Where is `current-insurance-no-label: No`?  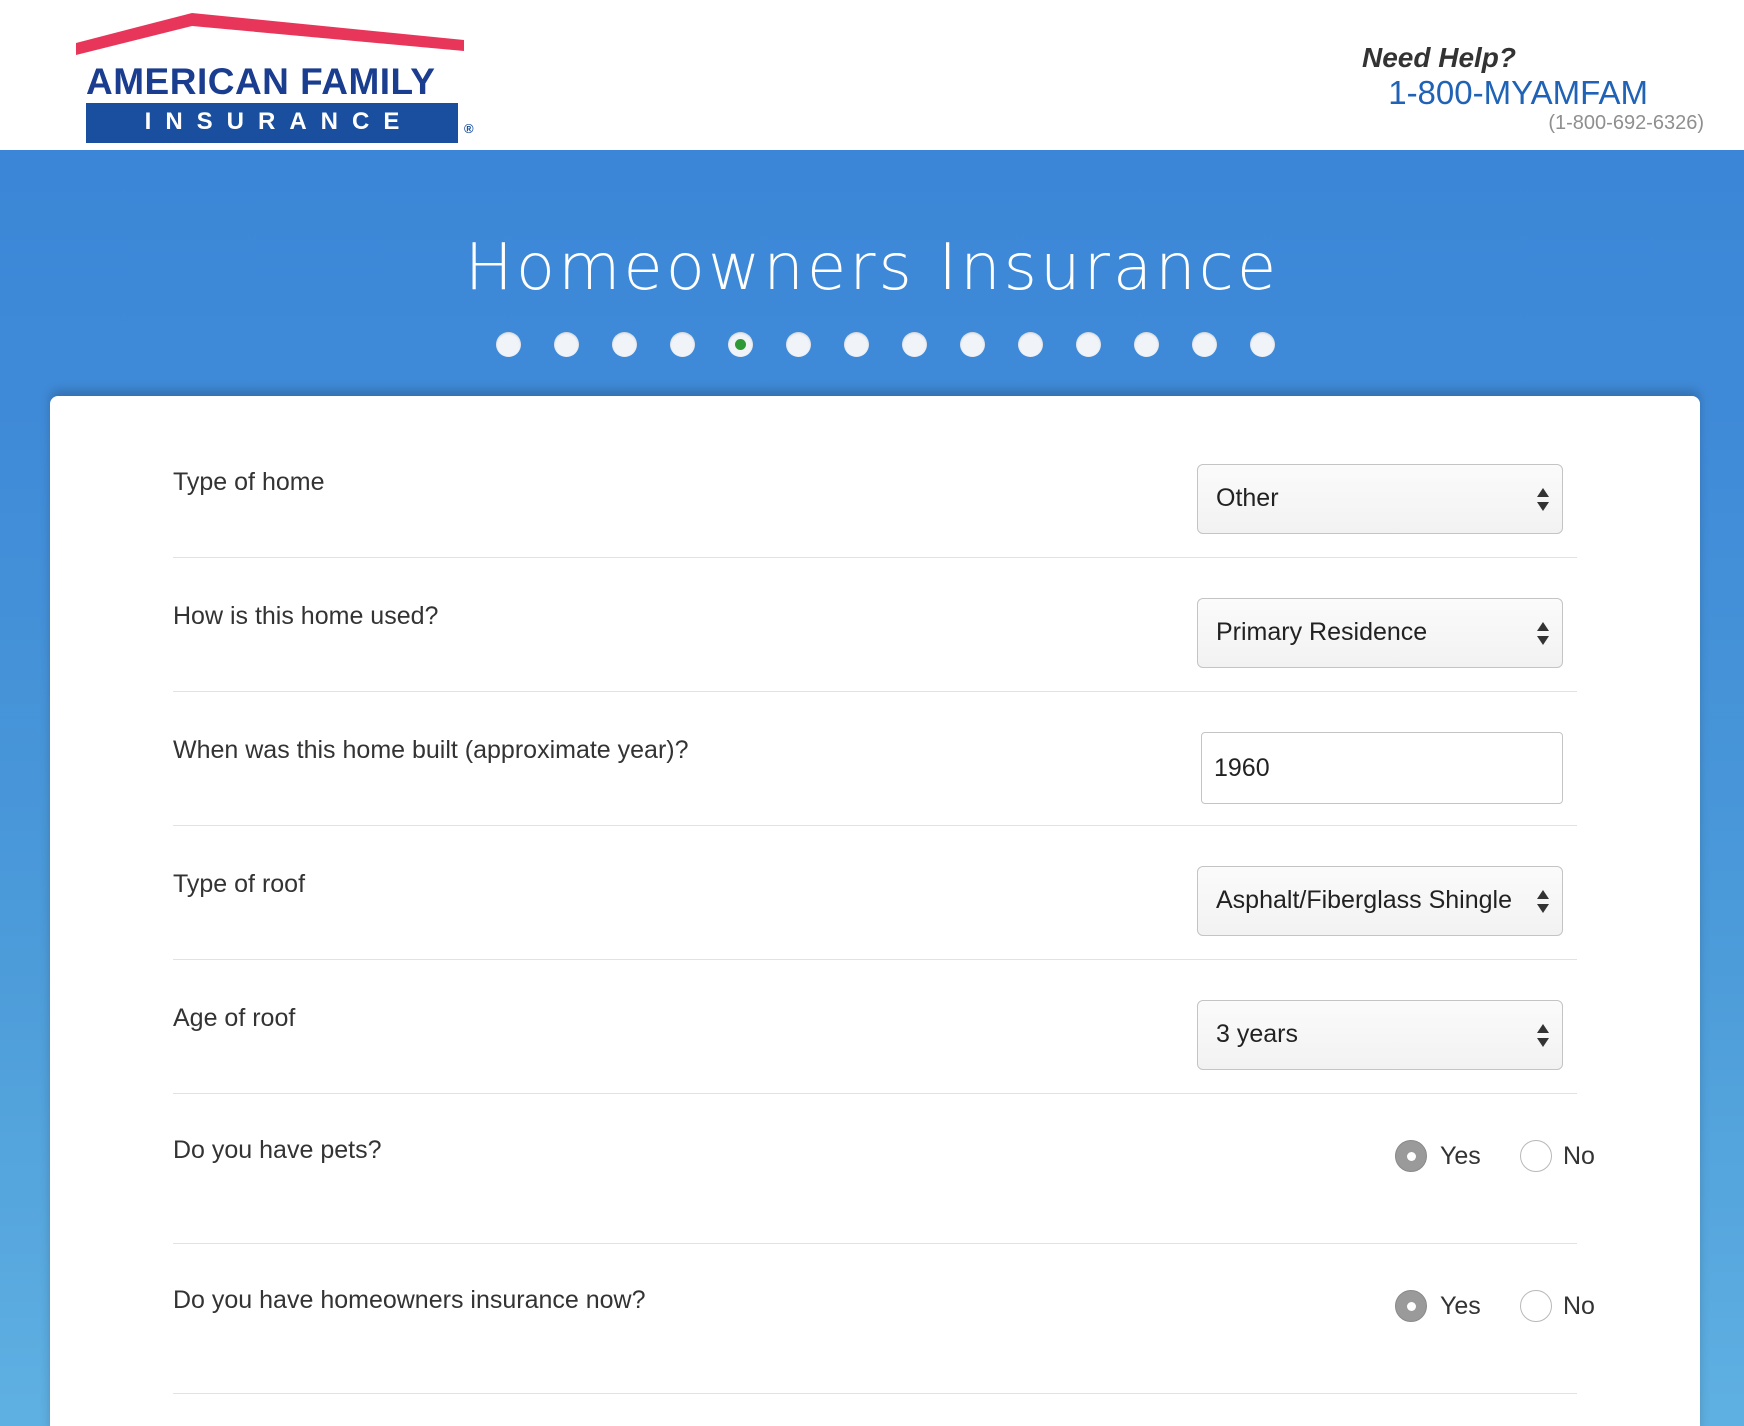
current-insurance-no-label: No is located at coordinates (1579, 1306).